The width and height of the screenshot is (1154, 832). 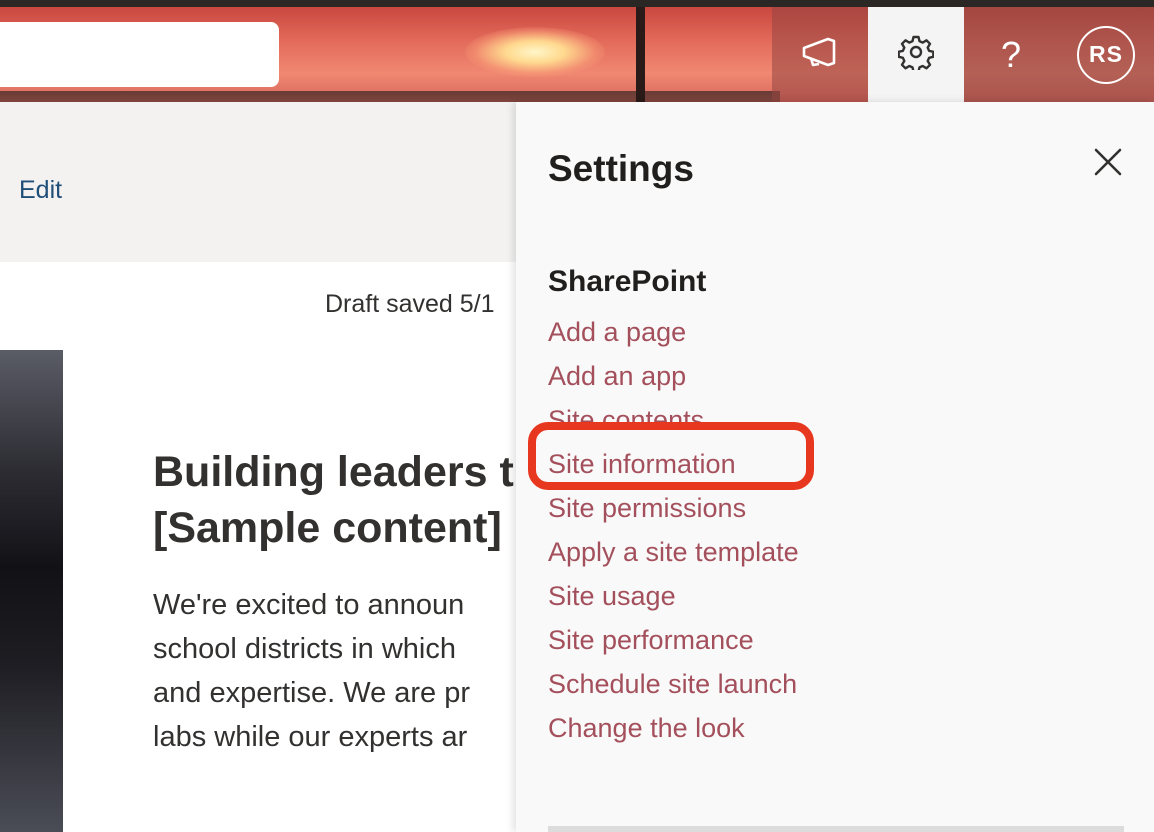 I want to click on close-button, so click(x=1108, y=164).